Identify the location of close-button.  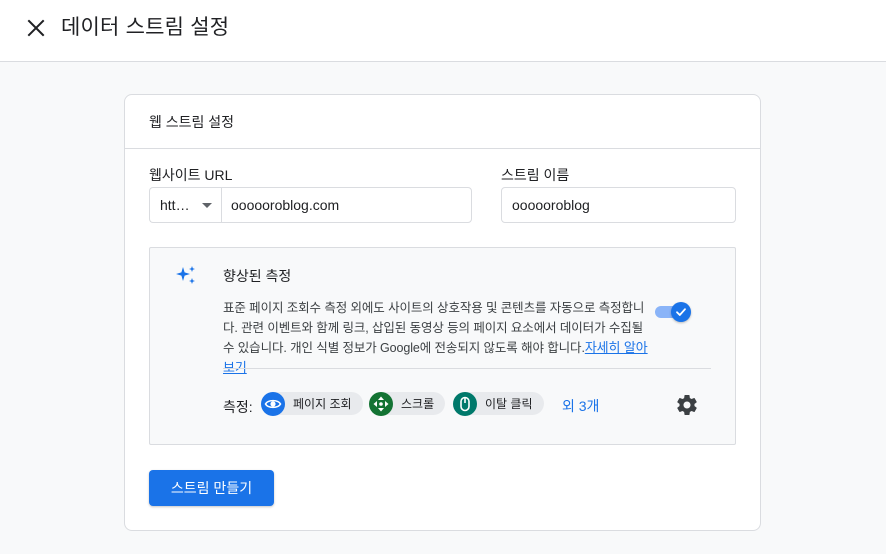
(36, 28).